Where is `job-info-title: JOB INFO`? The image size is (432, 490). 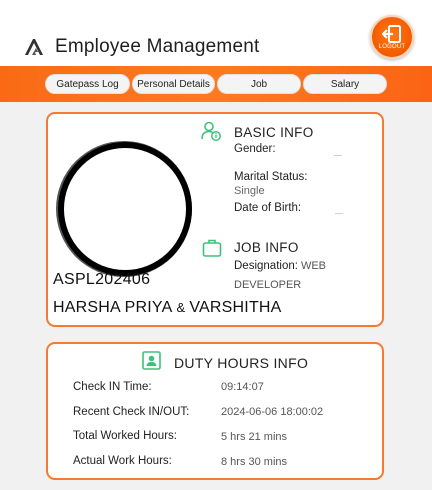 job-info-title: JOB INFO is located at coordinates (266, 247).